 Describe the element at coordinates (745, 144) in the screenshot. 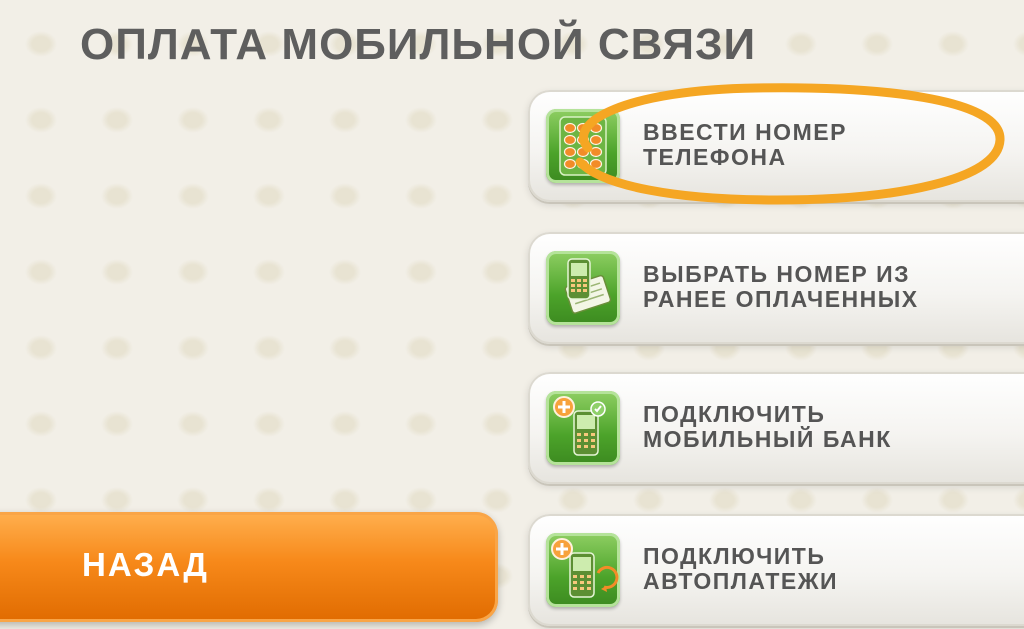

I see `enter-phone-number-label: ВВЕСТИ НОМЕР ТЕЛЕФОНА` at that location.